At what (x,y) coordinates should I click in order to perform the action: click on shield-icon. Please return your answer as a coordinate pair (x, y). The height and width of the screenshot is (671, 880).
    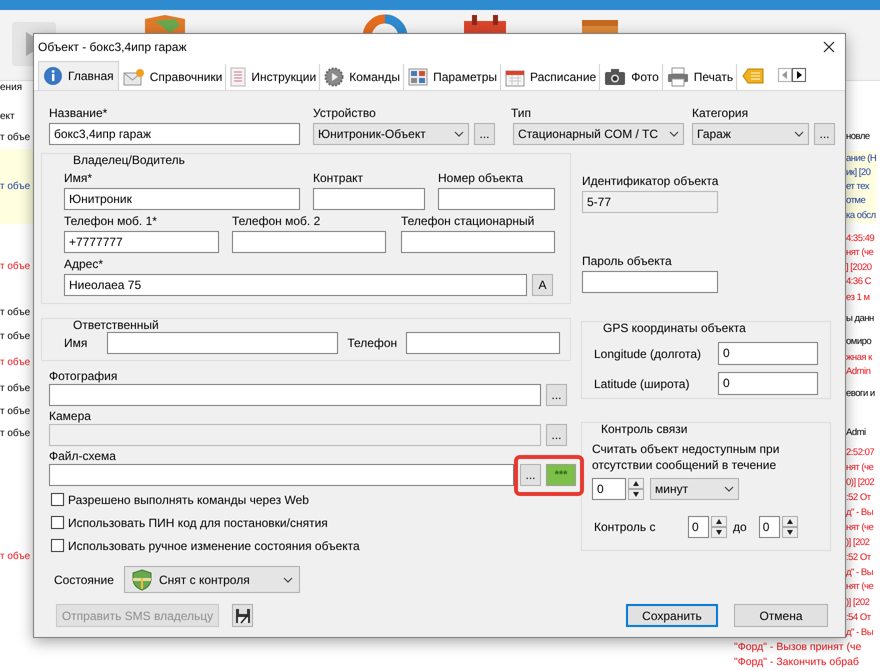
    Looking at the image, I should click on (142, 579).